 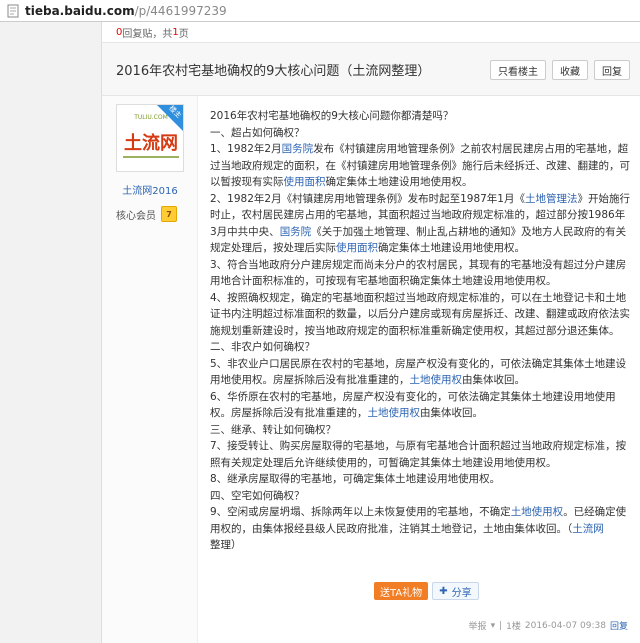 What do you see at coordinates (150, 189) in the screenshot?
I see `author-name: 土流网2016` at bounding box center [150, 189].